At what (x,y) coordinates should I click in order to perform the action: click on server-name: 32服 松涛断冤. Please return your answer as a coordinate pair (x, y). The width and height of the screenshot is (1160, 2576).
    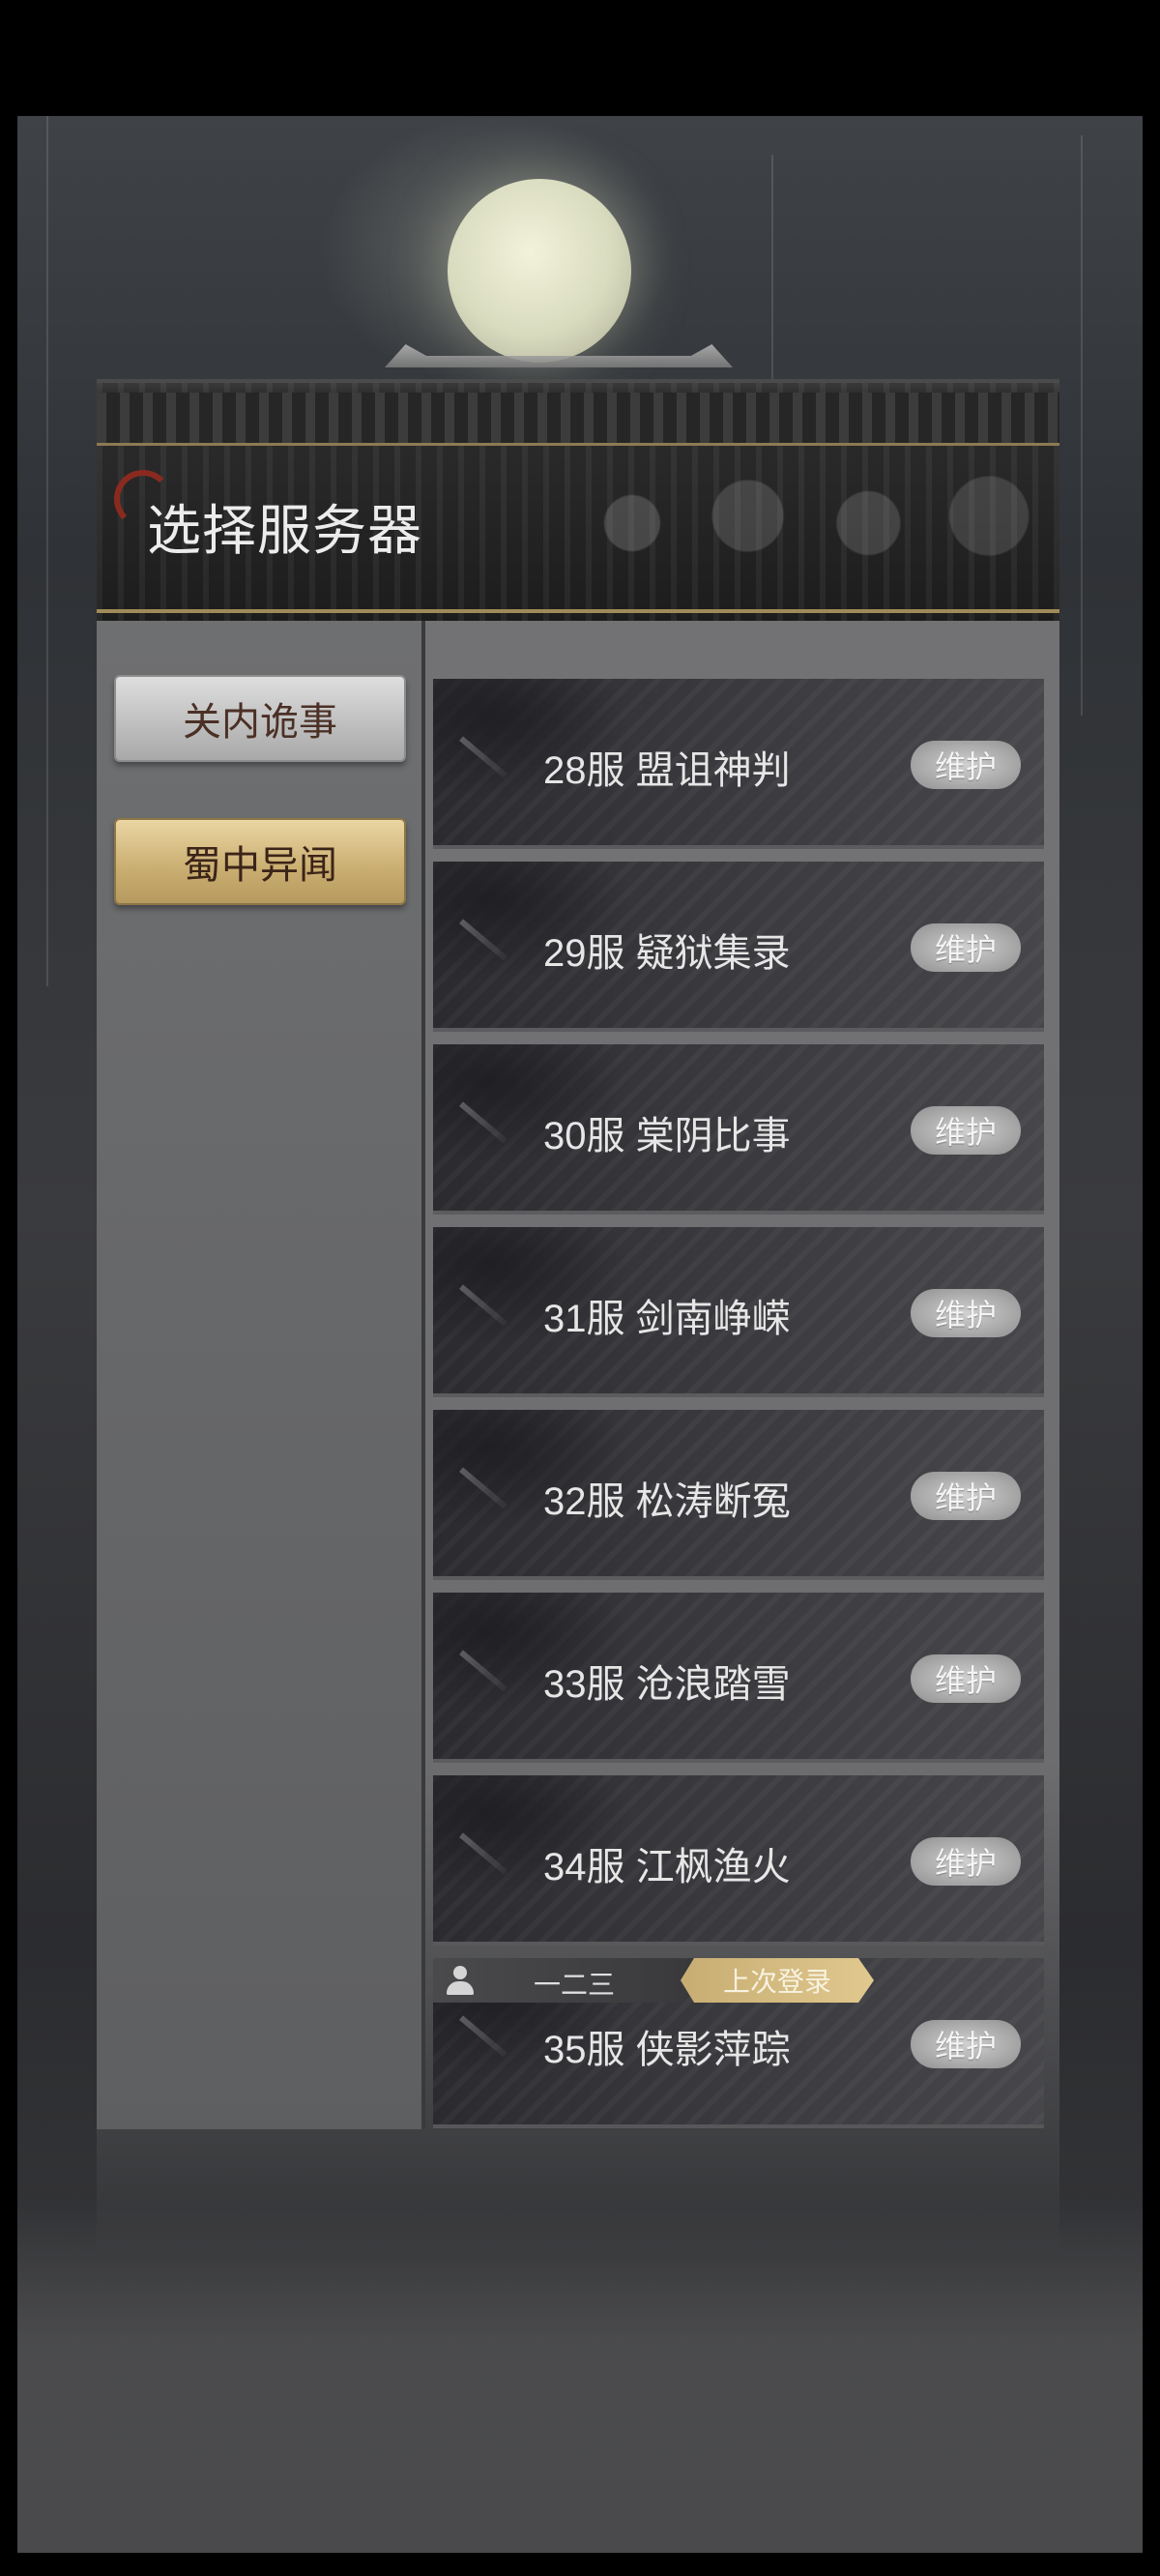
    Looking at the image, I should click on (667, 1501).